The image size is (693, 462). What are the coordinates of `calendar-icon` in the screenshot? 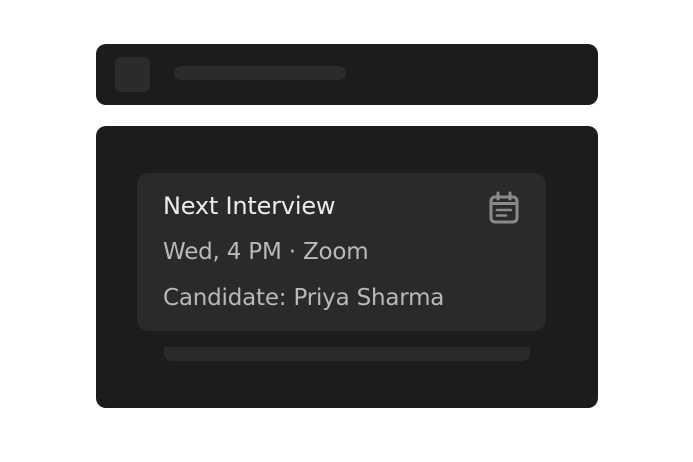 It's located at (504, 207).